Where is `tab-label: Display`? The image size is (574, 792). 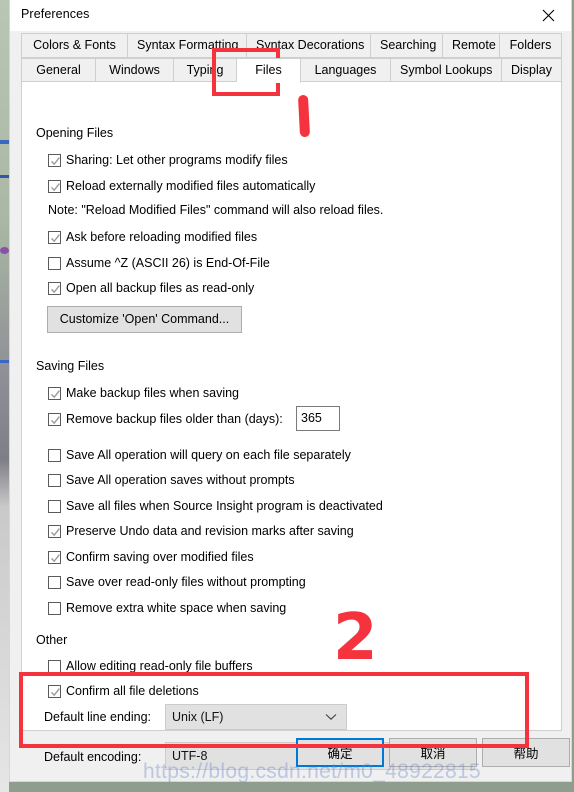
tab-label: Display is located at coordinates (531, 70).